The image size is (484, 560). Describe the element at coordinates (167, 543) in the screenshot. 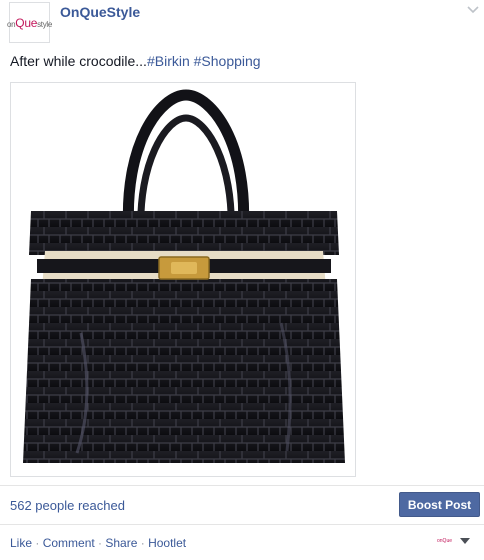

I see `hootlet-link: Hootlet` at that location.